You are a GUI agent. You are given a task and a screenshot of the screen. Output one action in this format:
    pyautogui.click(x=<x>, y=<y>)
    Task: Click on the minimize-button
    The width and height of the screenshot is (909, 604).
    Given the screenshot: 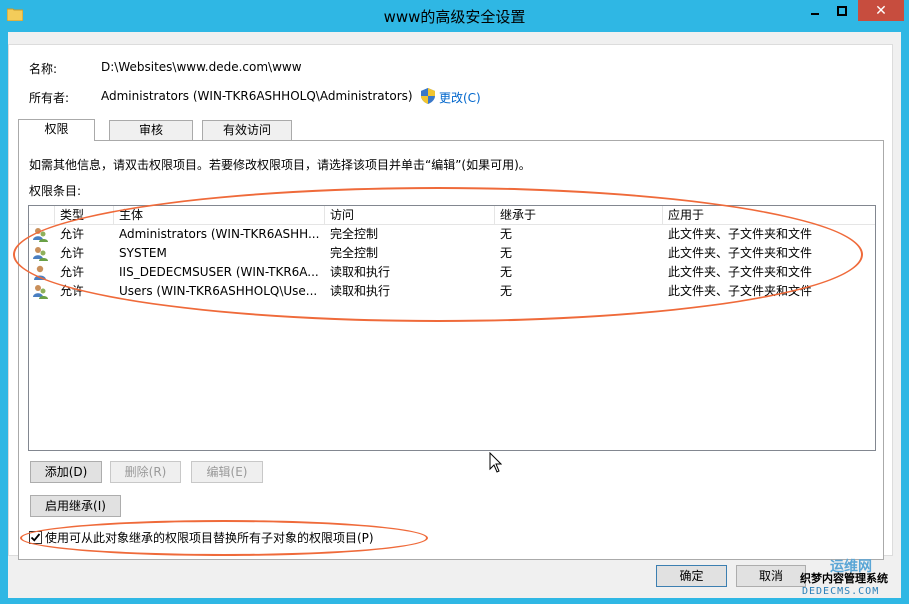 What is the action you would take?
    pyautogui.click(x=815, y=10)
    